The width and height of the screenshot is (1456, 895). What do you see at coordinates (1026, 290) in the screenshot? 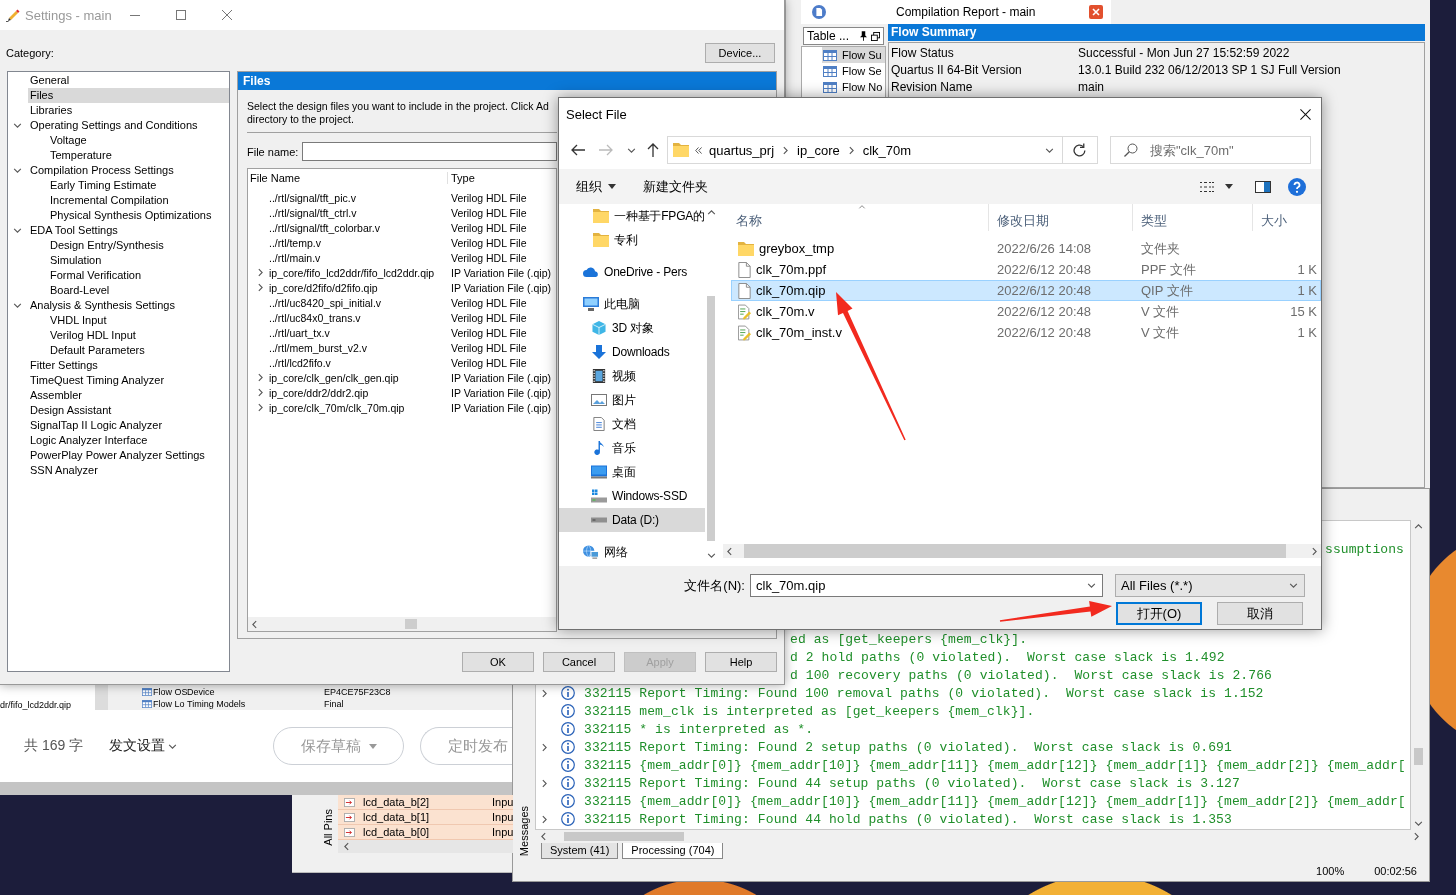
I see `file-row: clk_70m.qip 2022/6/12 20:48 QIP 文件 1 K` at bounding box center [1026, 290].